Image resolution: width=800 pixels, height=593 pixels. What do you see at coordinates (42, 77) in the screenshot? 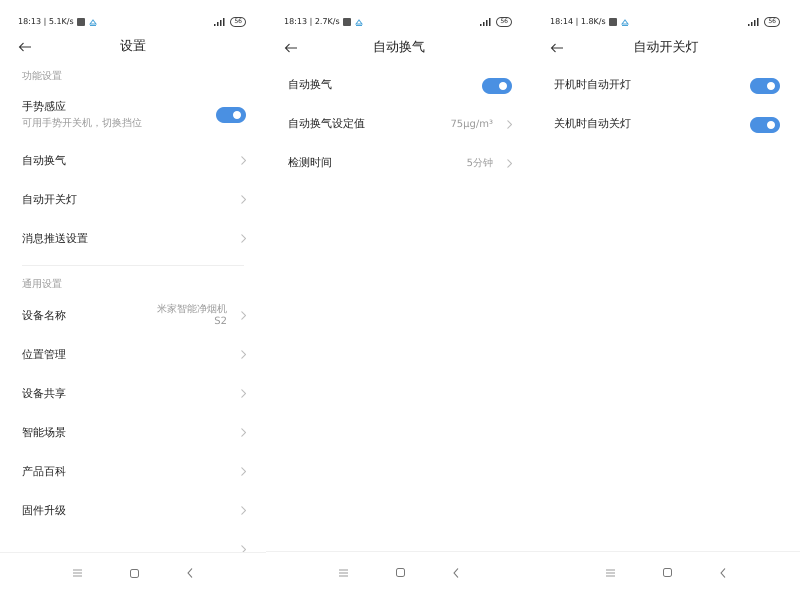
I see `section-heading: 功能设置` at bounding box center [42, 77].